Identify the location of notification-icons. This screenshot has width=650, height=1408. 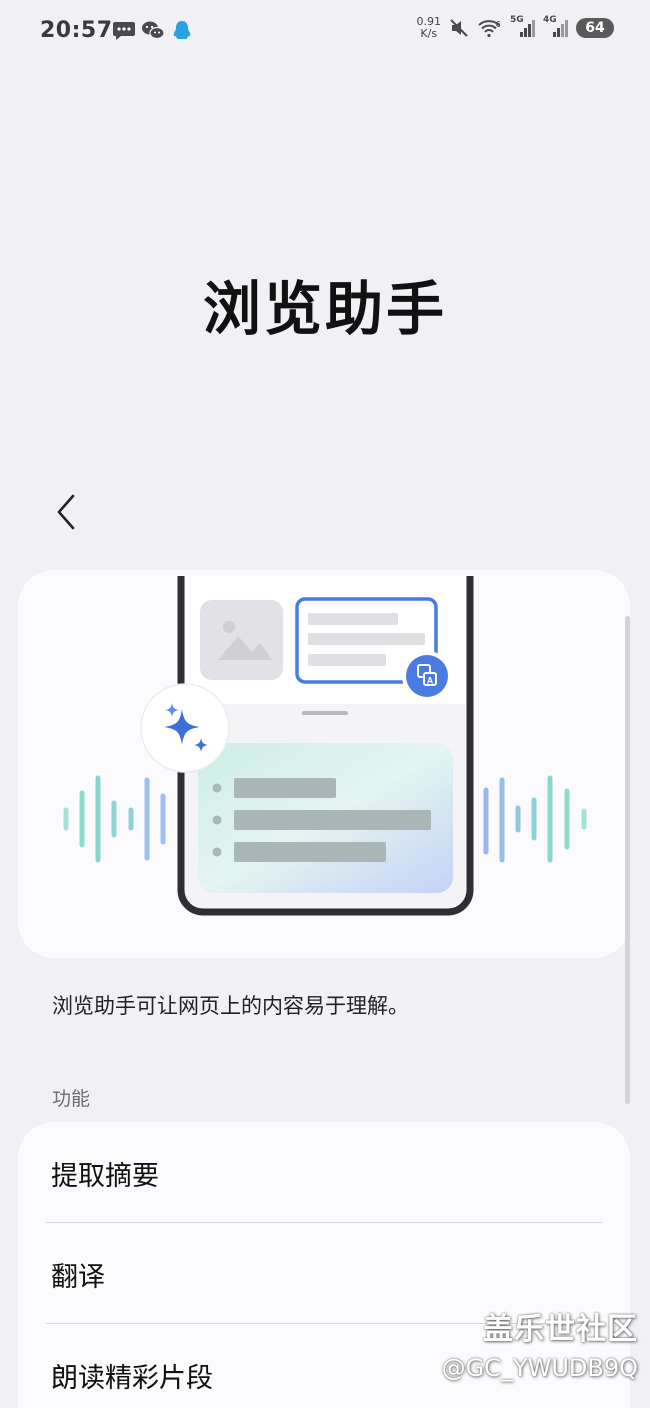
(153, 31).